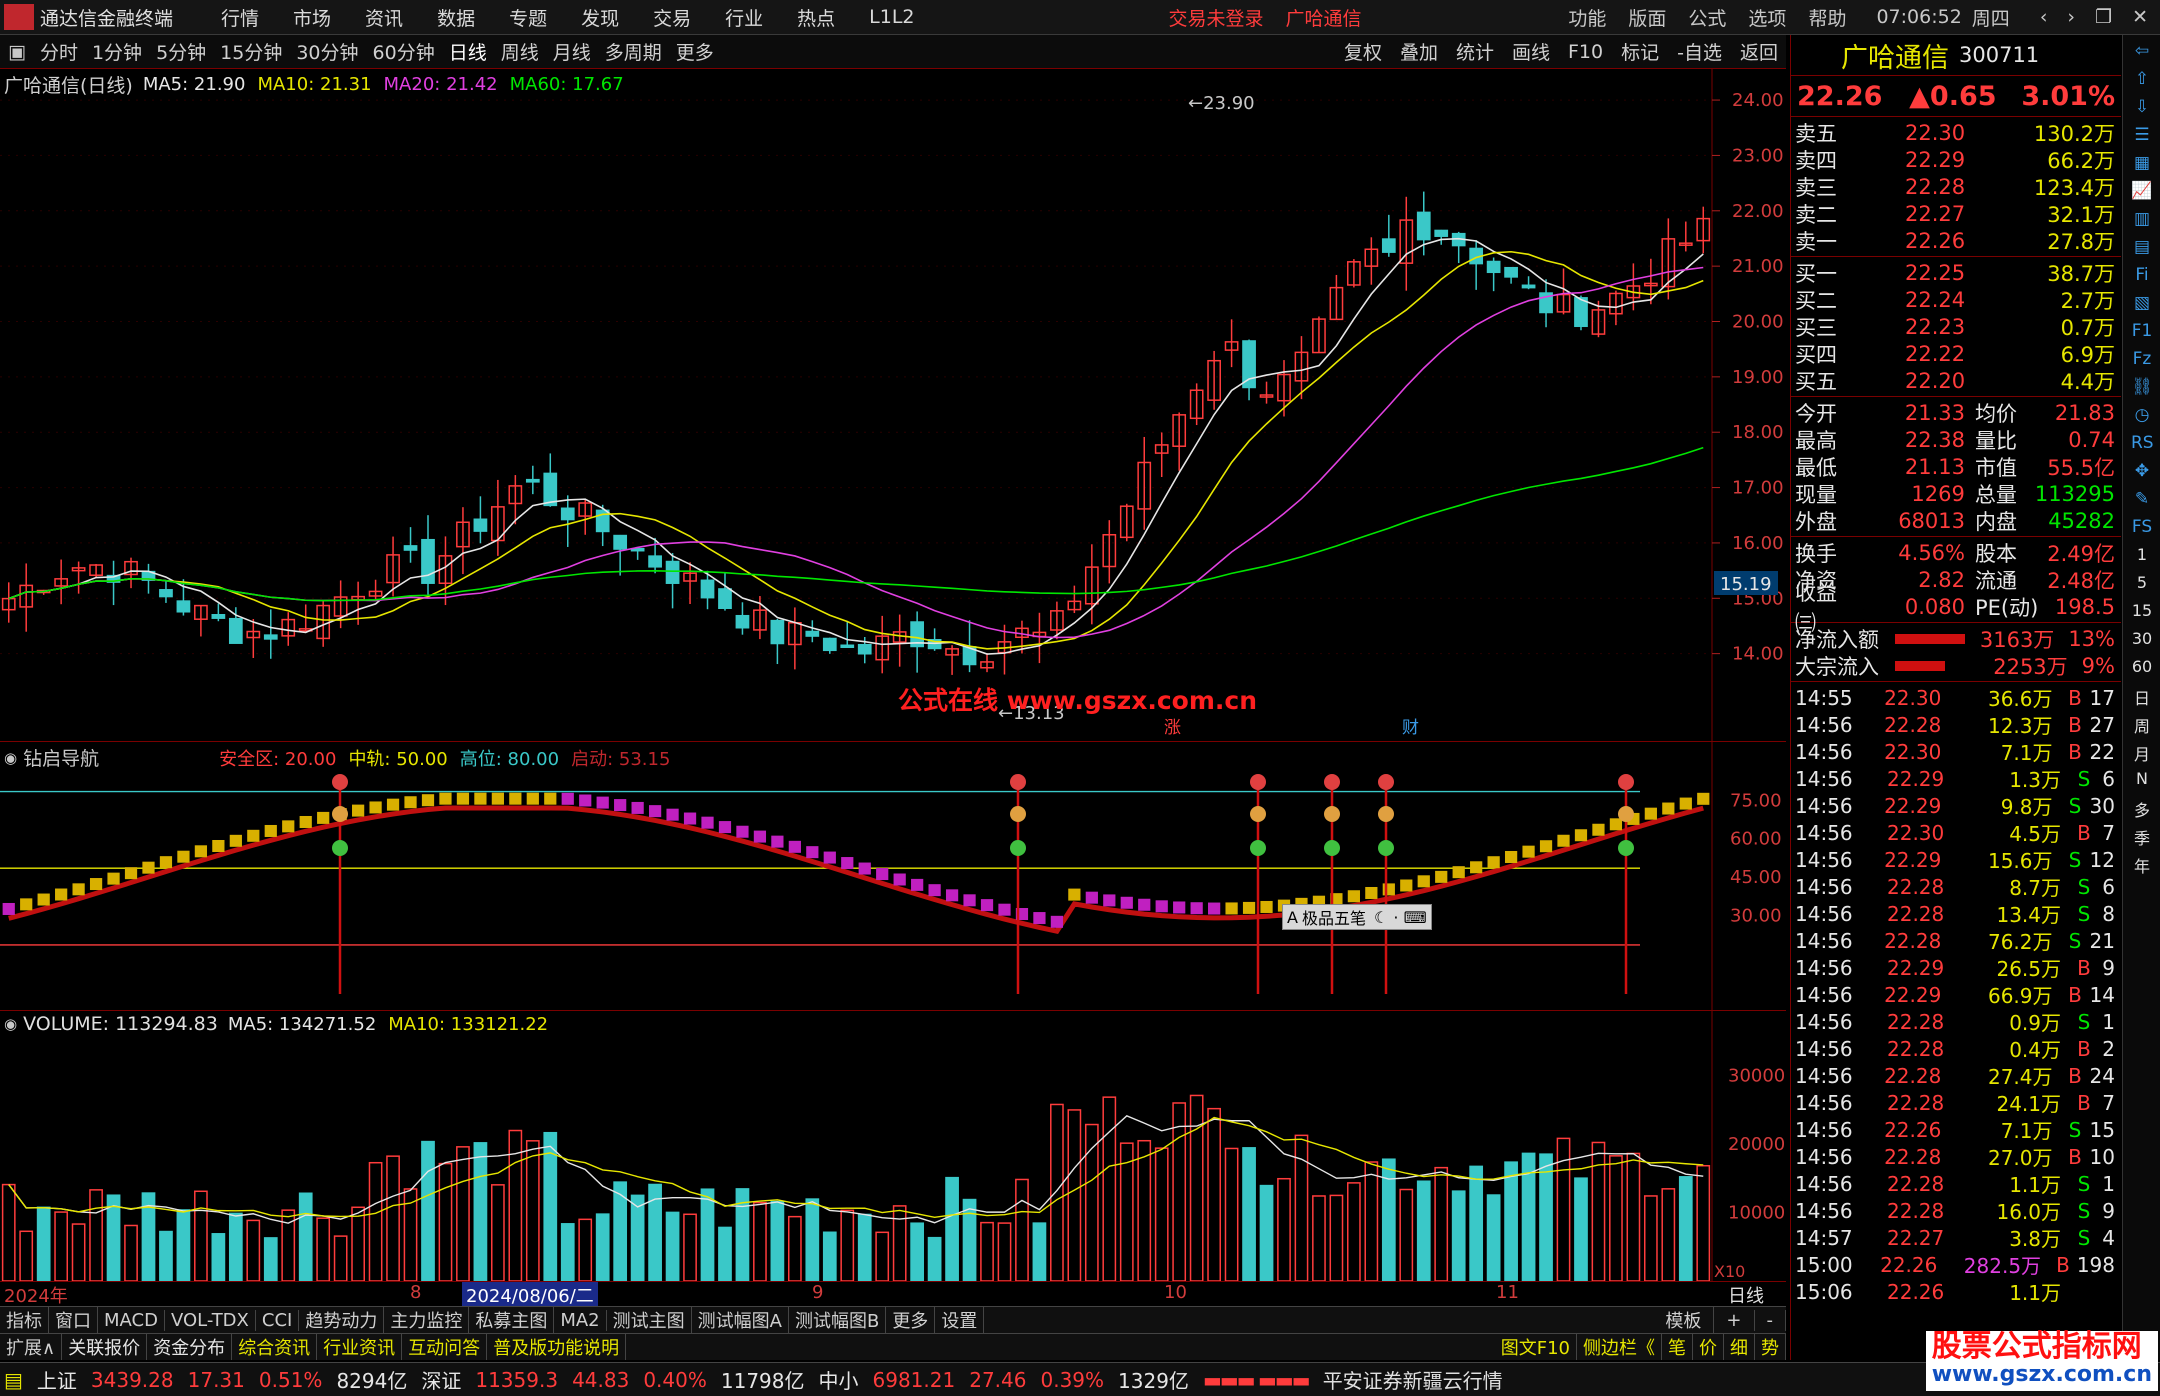 Image resolution: width=2160 pixels, height=1396 pixels. I want to click on sidebar-period-18: 1, so click(2142, 556).